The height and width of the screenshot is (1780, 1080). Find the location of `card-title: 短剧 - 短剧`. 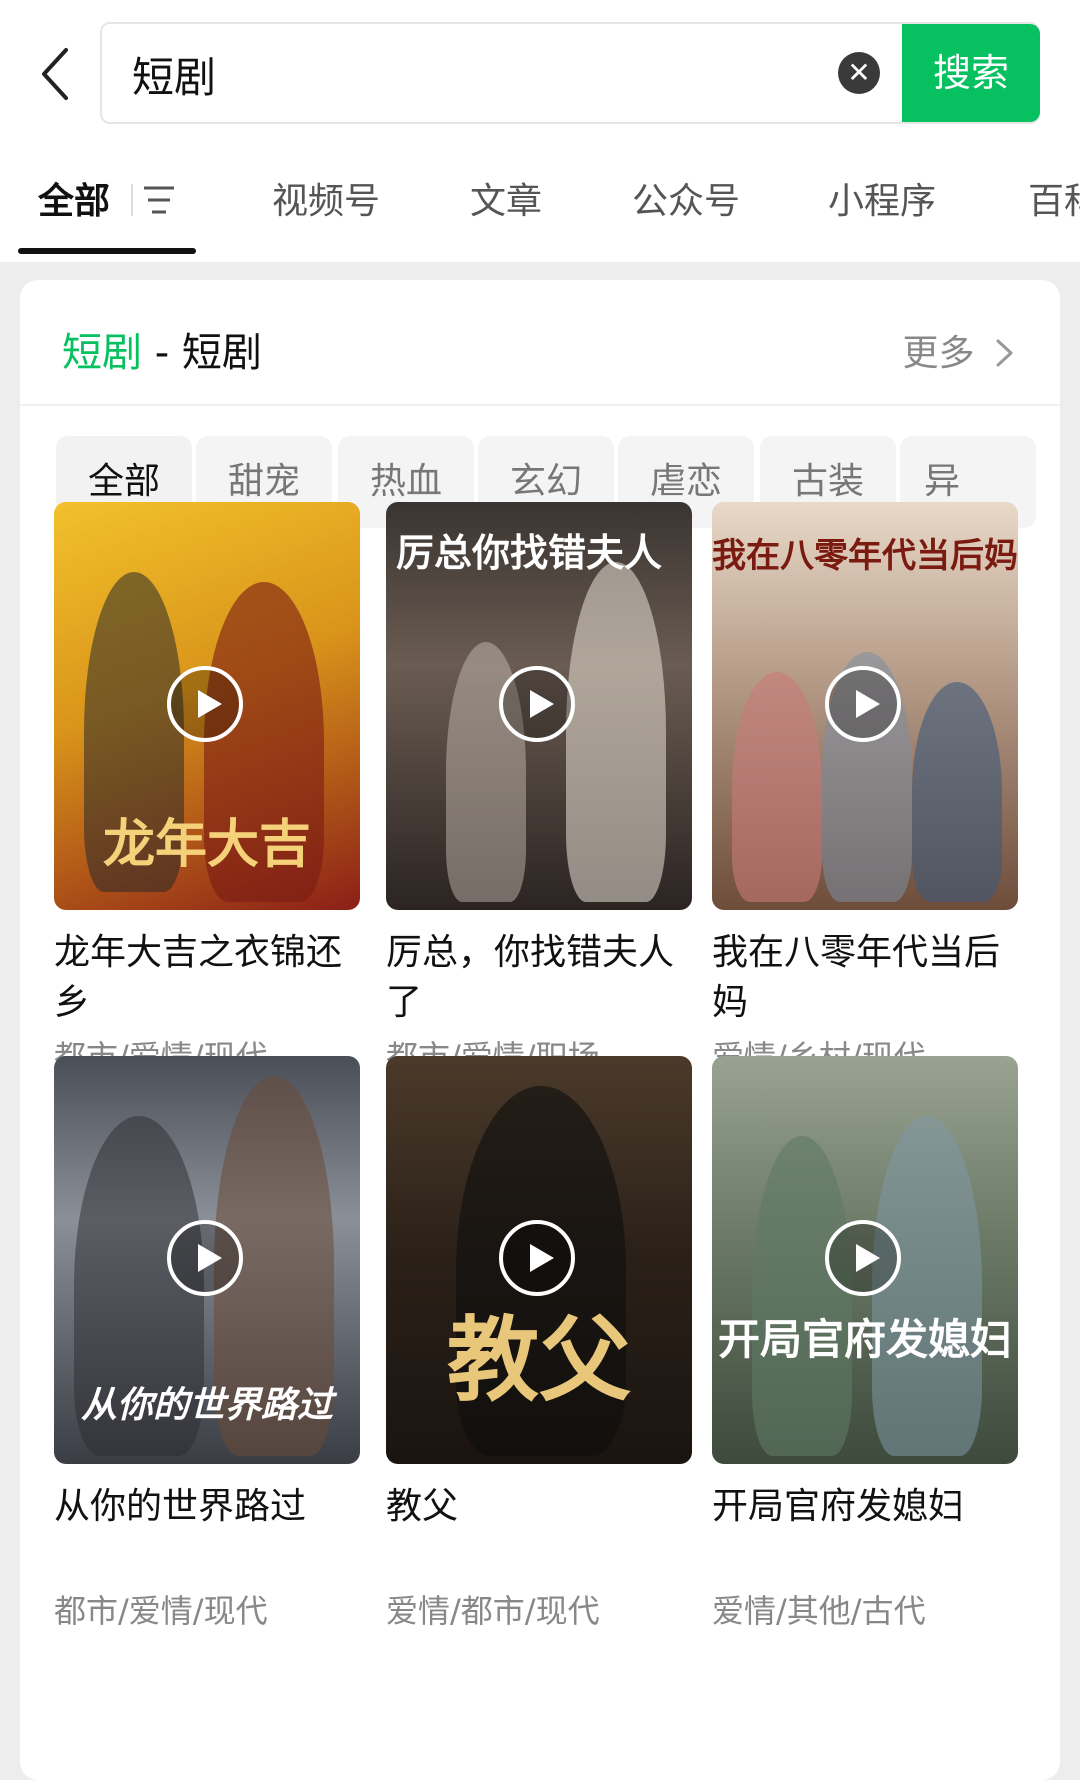

card-title: 短剧 - 短剧 is located at coordinates (162, 349).